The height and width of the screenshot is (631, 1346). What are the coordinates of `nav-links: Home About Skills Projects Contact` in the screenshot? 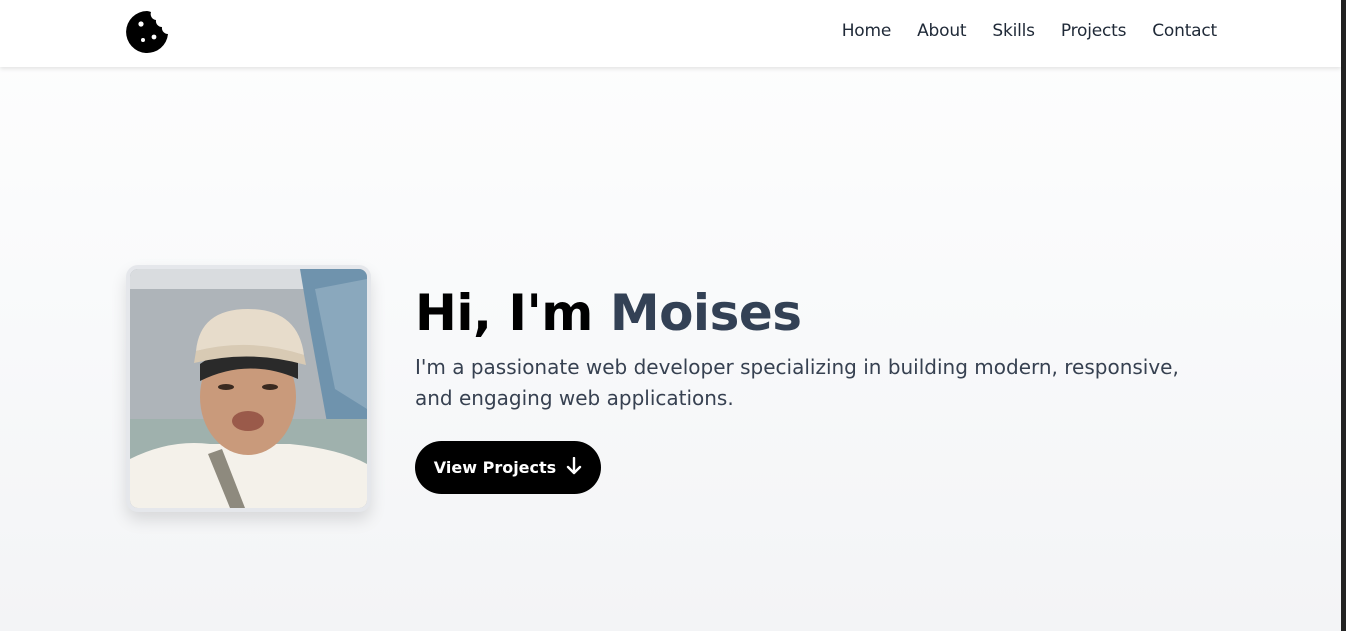 It's located at (1030, 31).